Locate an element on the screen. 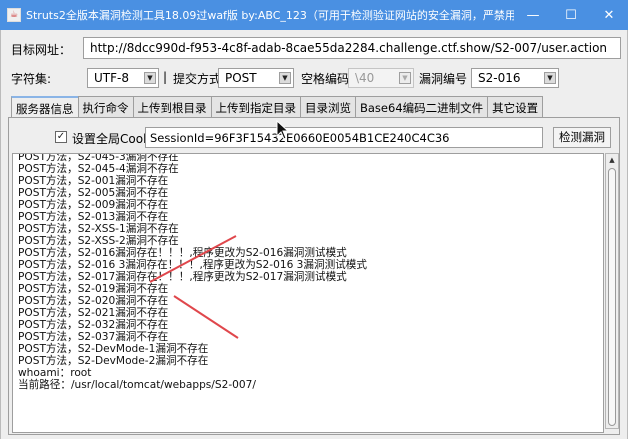  output-line: 当前路径：/usr/local/tomcat/webapps/S2-007/ is located at coordinates (137, 385).